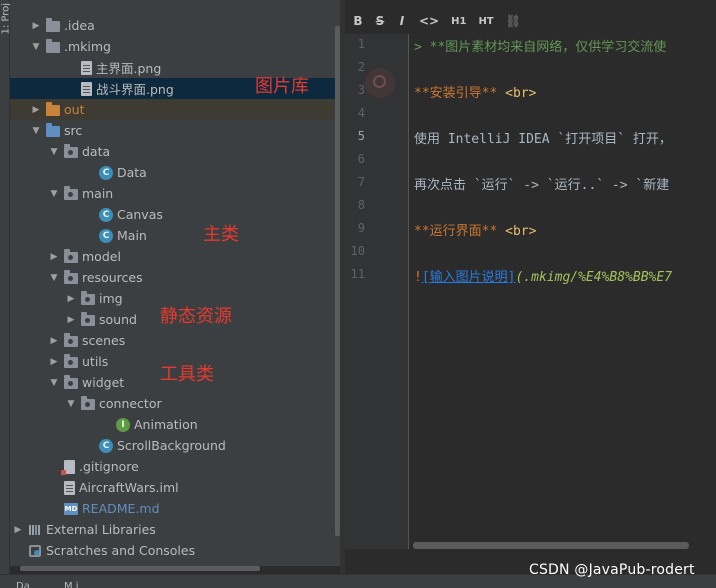 The image size is (716, 588). I want to click on code-line-3: **安装引导** <br>, so click(475, 91).